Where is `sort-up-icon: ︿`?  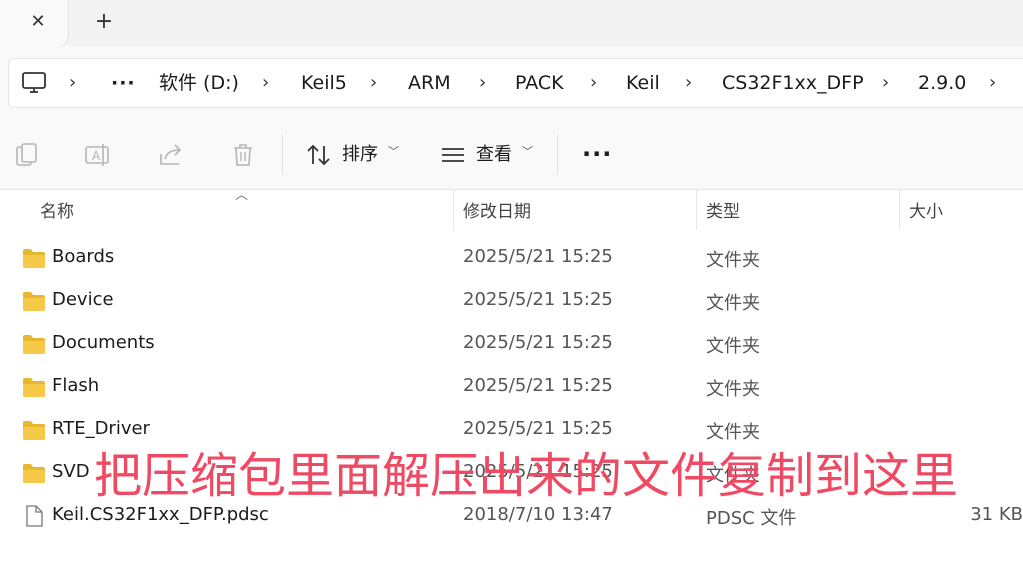
sort-up-icon: ︿ is located at coordinates (242, 195).